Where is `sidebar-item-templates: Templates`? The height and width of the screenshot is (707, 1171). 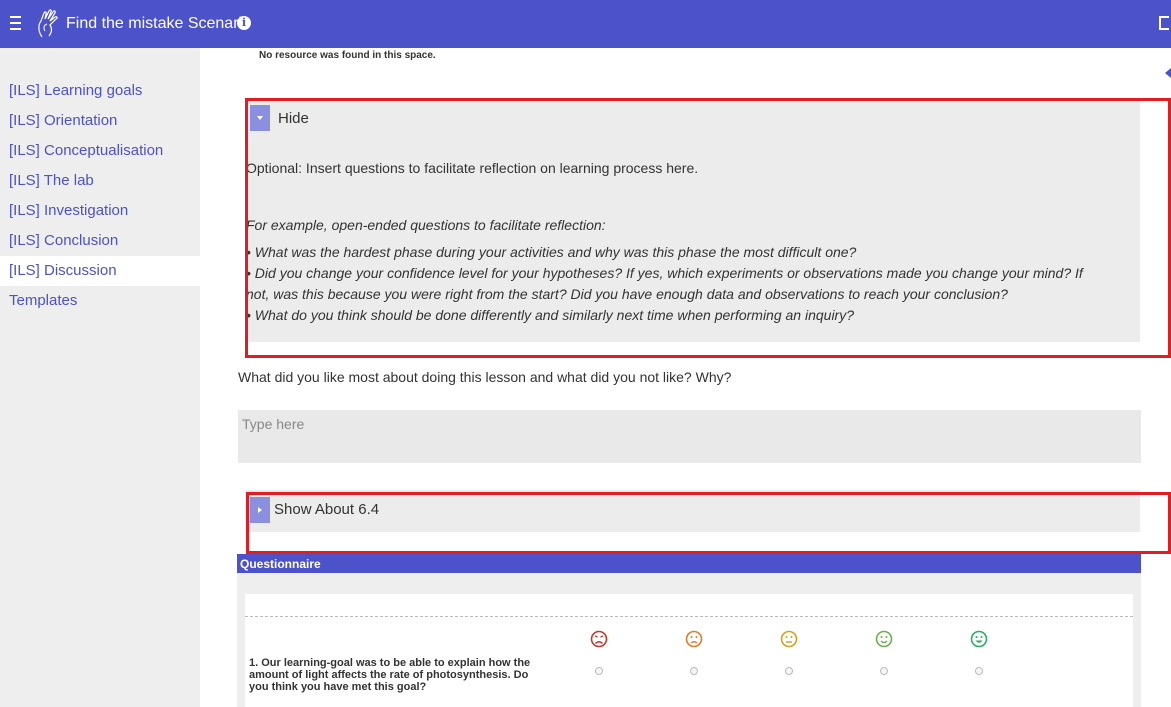
sidebar-item-templates: Templates is located at coordinates (100, 301).